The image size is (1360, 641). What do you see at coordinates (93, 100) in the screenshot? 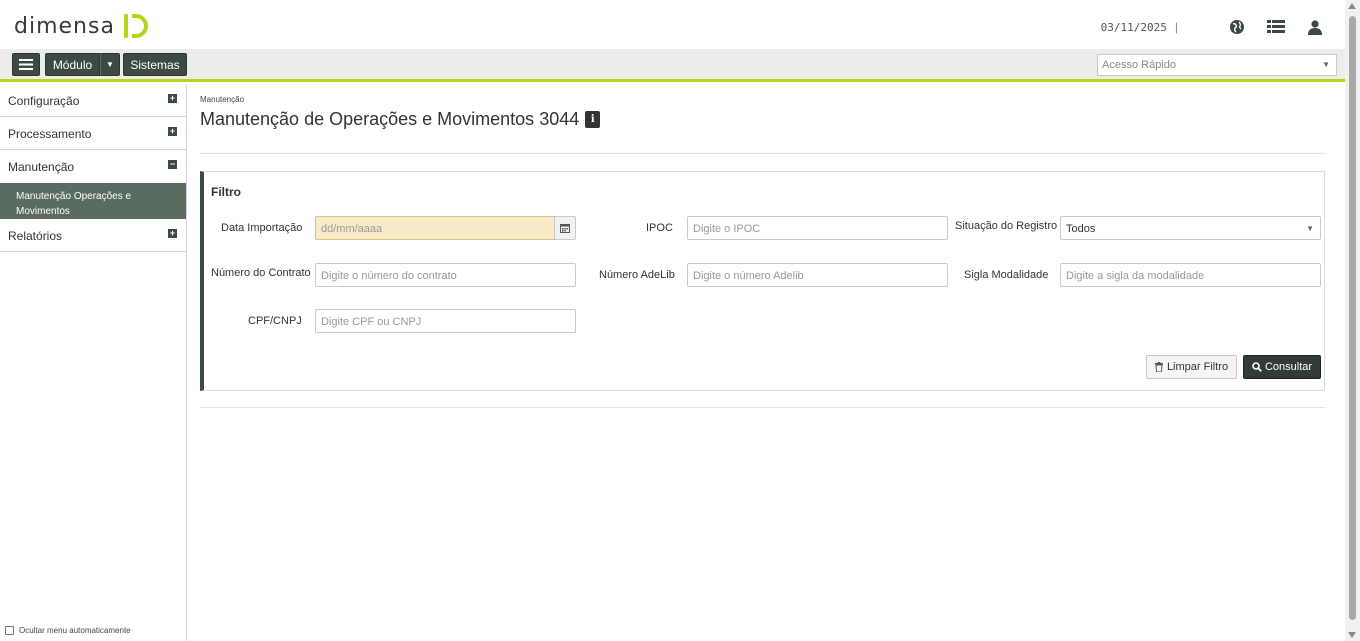
I see `sidebar-item-configuracao: Configuração +` at bounding box center [93, 100].